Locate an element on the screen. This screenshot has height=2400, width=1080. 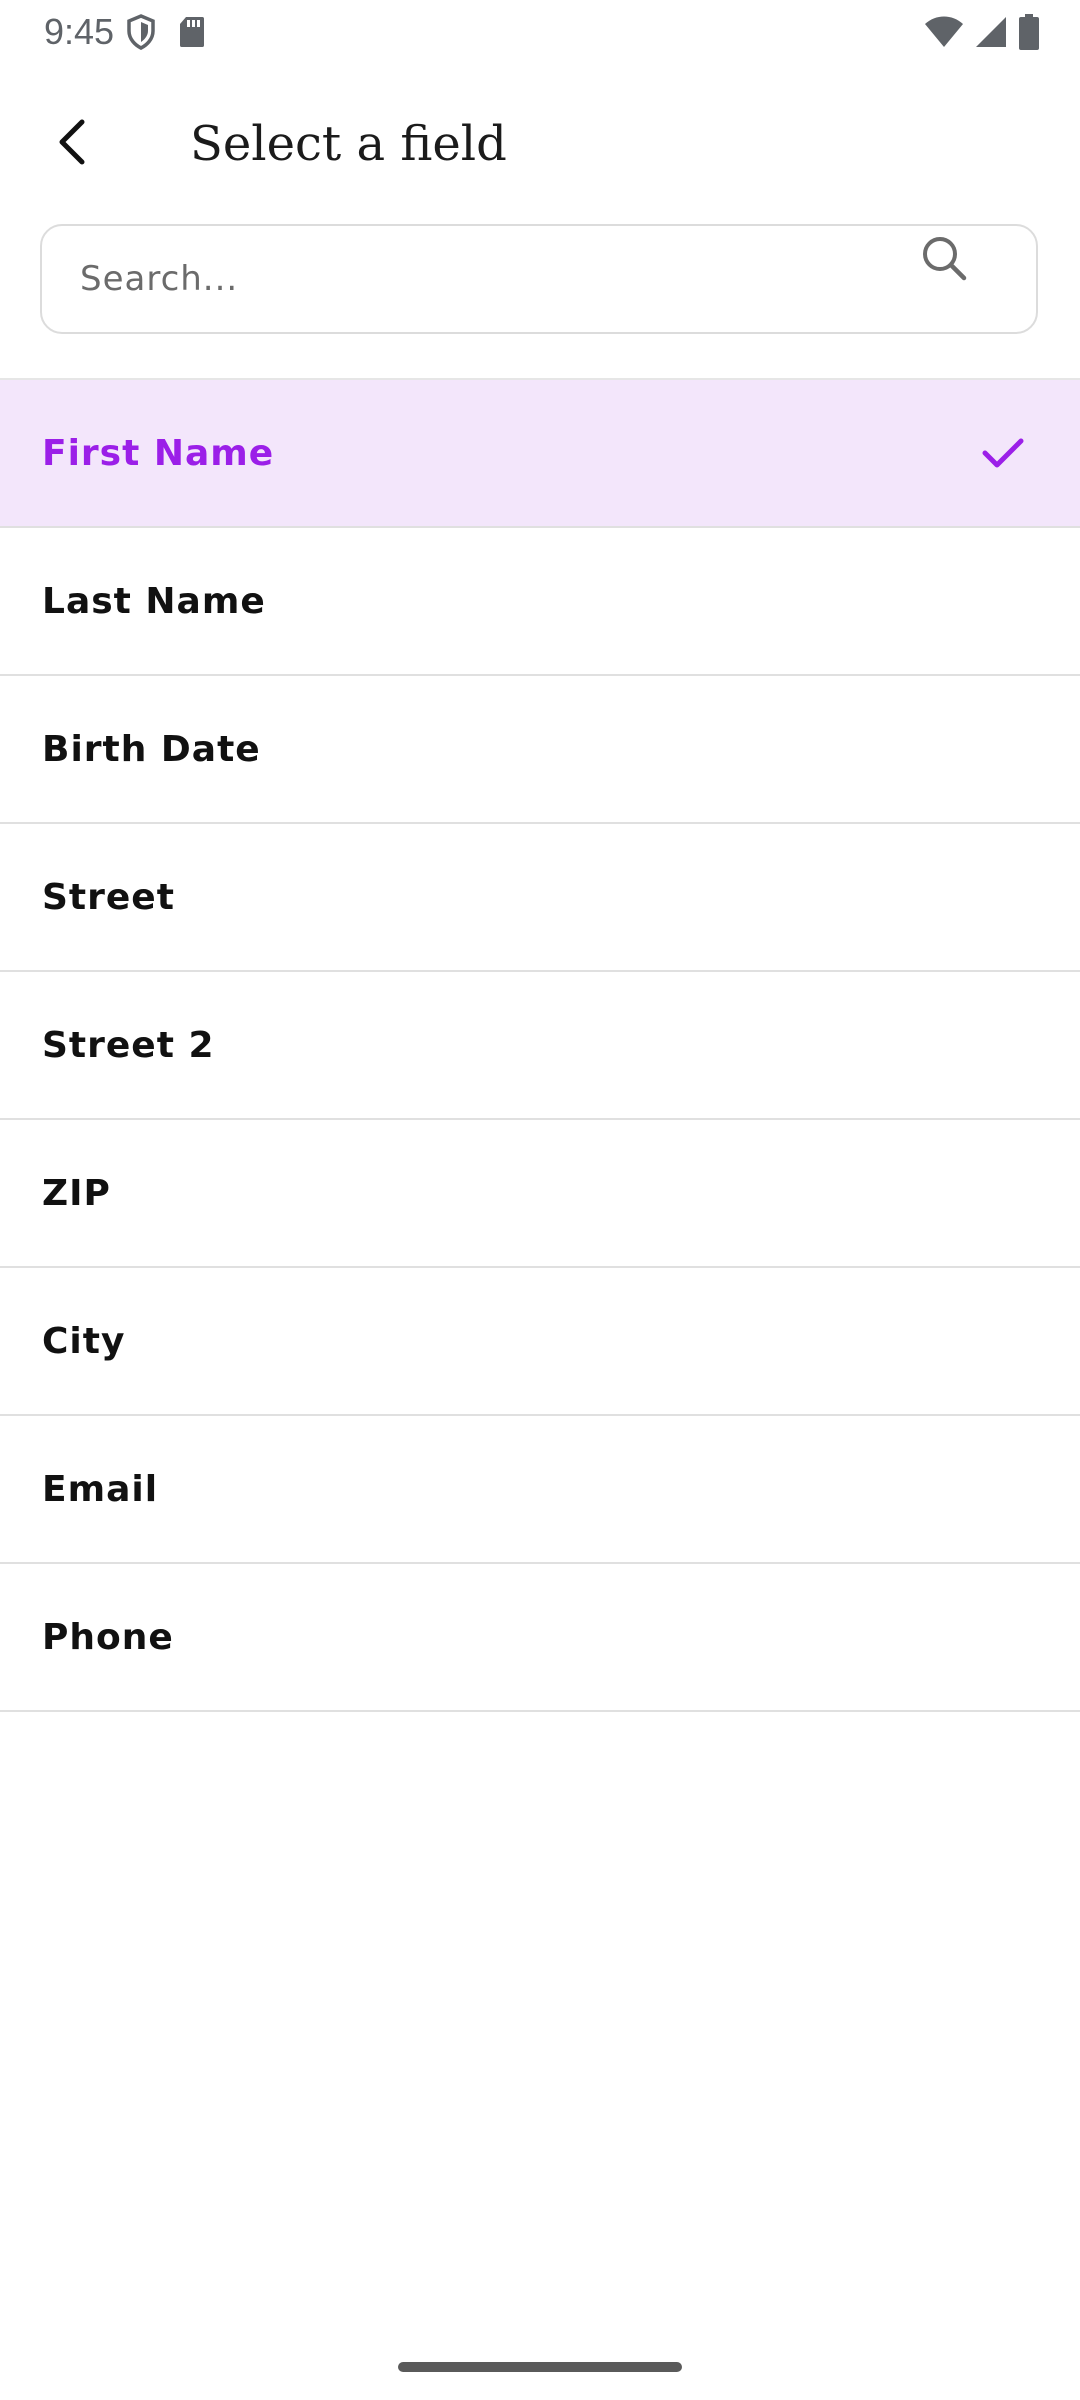
search-input is located at coordinates (490, 279).